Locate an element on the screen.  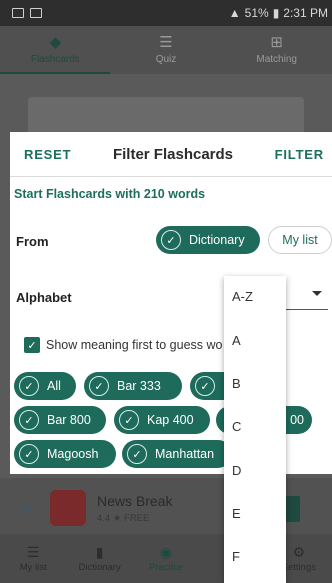
tab-label: Matching is located at coordinates (276, 59).